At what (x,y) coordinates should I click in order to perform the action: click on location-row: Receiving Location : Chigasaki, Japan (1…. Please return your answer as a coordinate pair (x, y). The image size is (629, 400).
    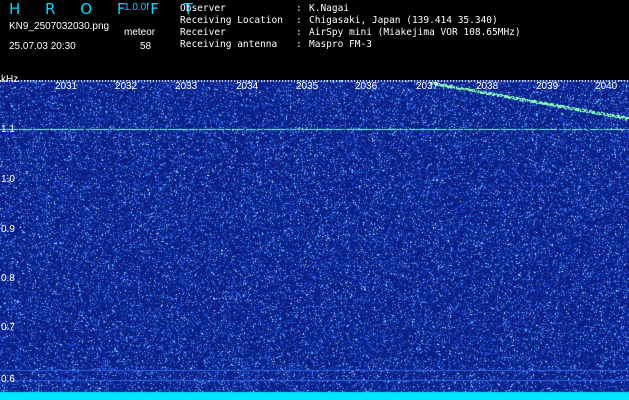
    Looking at the image, I should click on (350, 21).